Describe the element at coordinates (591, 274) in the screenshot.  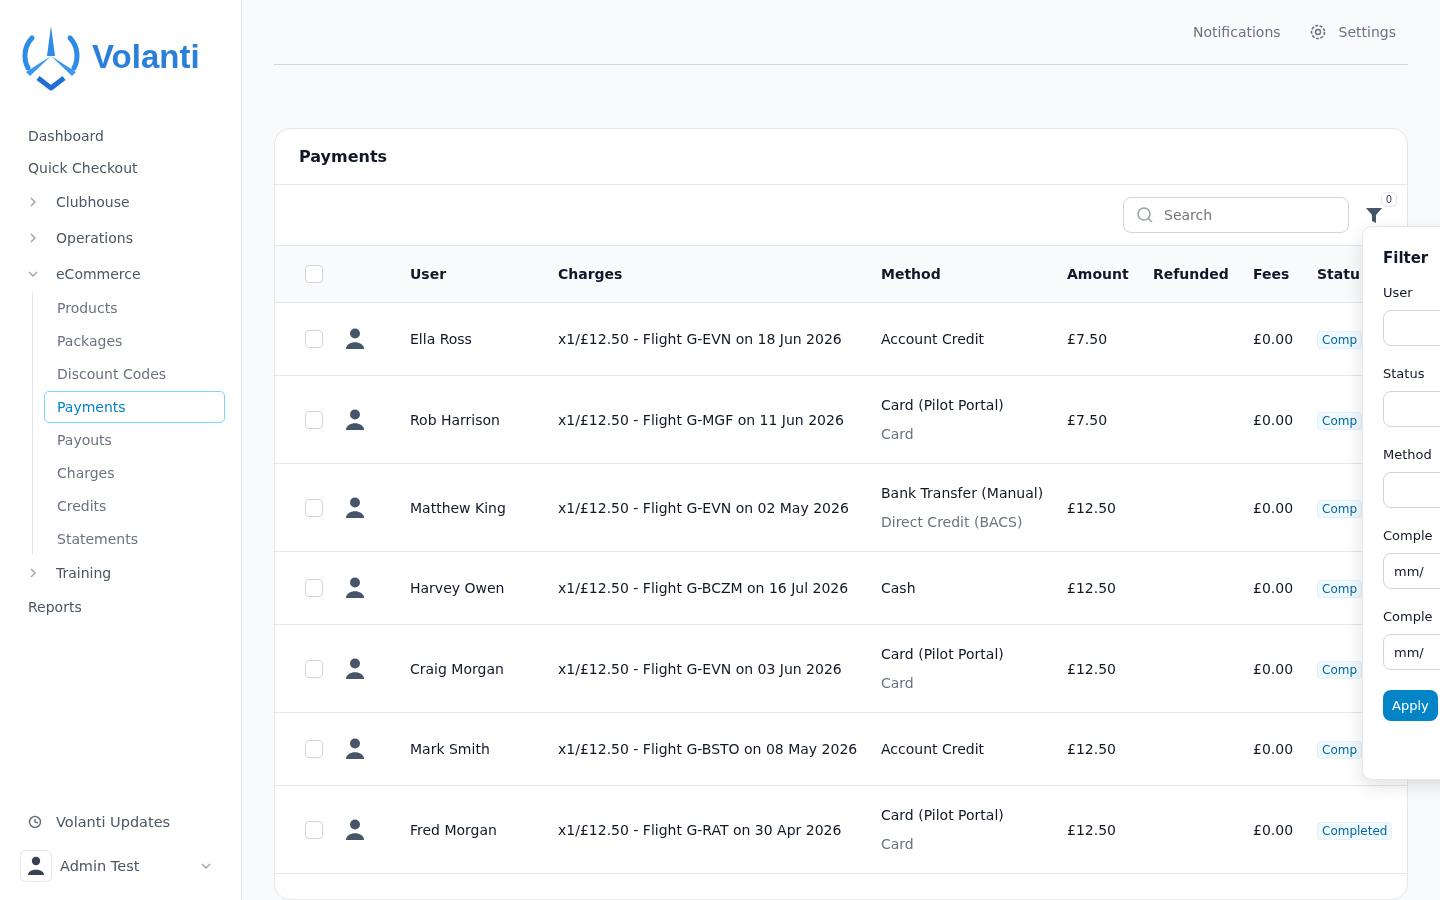
I see `column-header: Charges` at that location.